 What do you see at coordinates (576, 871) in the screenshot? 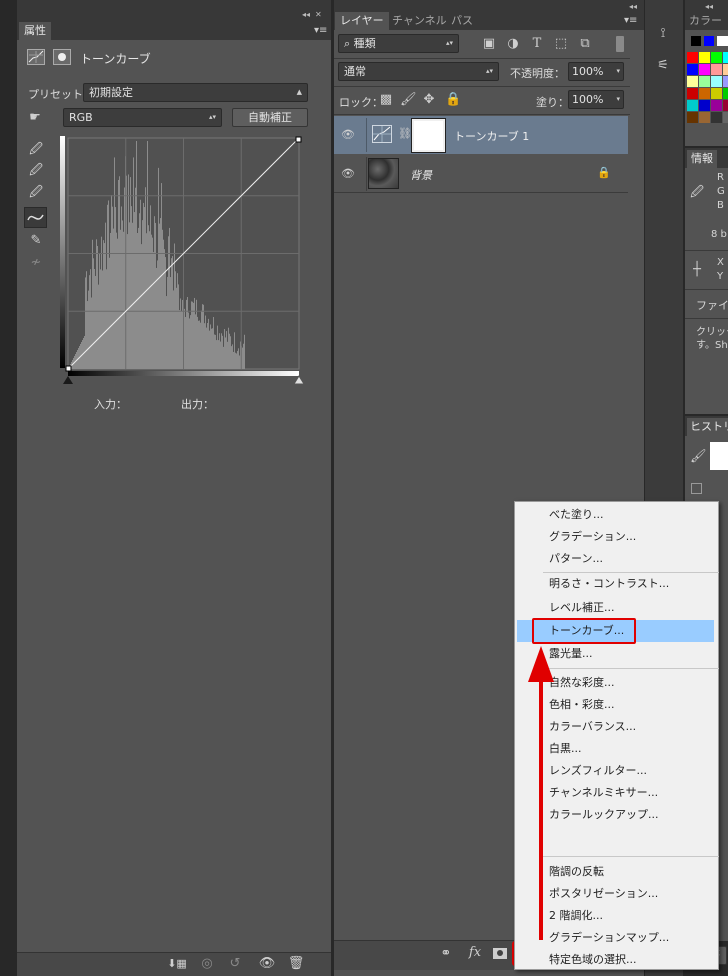
I see `menu-item: 階調の反転` at bounding box center [576, 871].